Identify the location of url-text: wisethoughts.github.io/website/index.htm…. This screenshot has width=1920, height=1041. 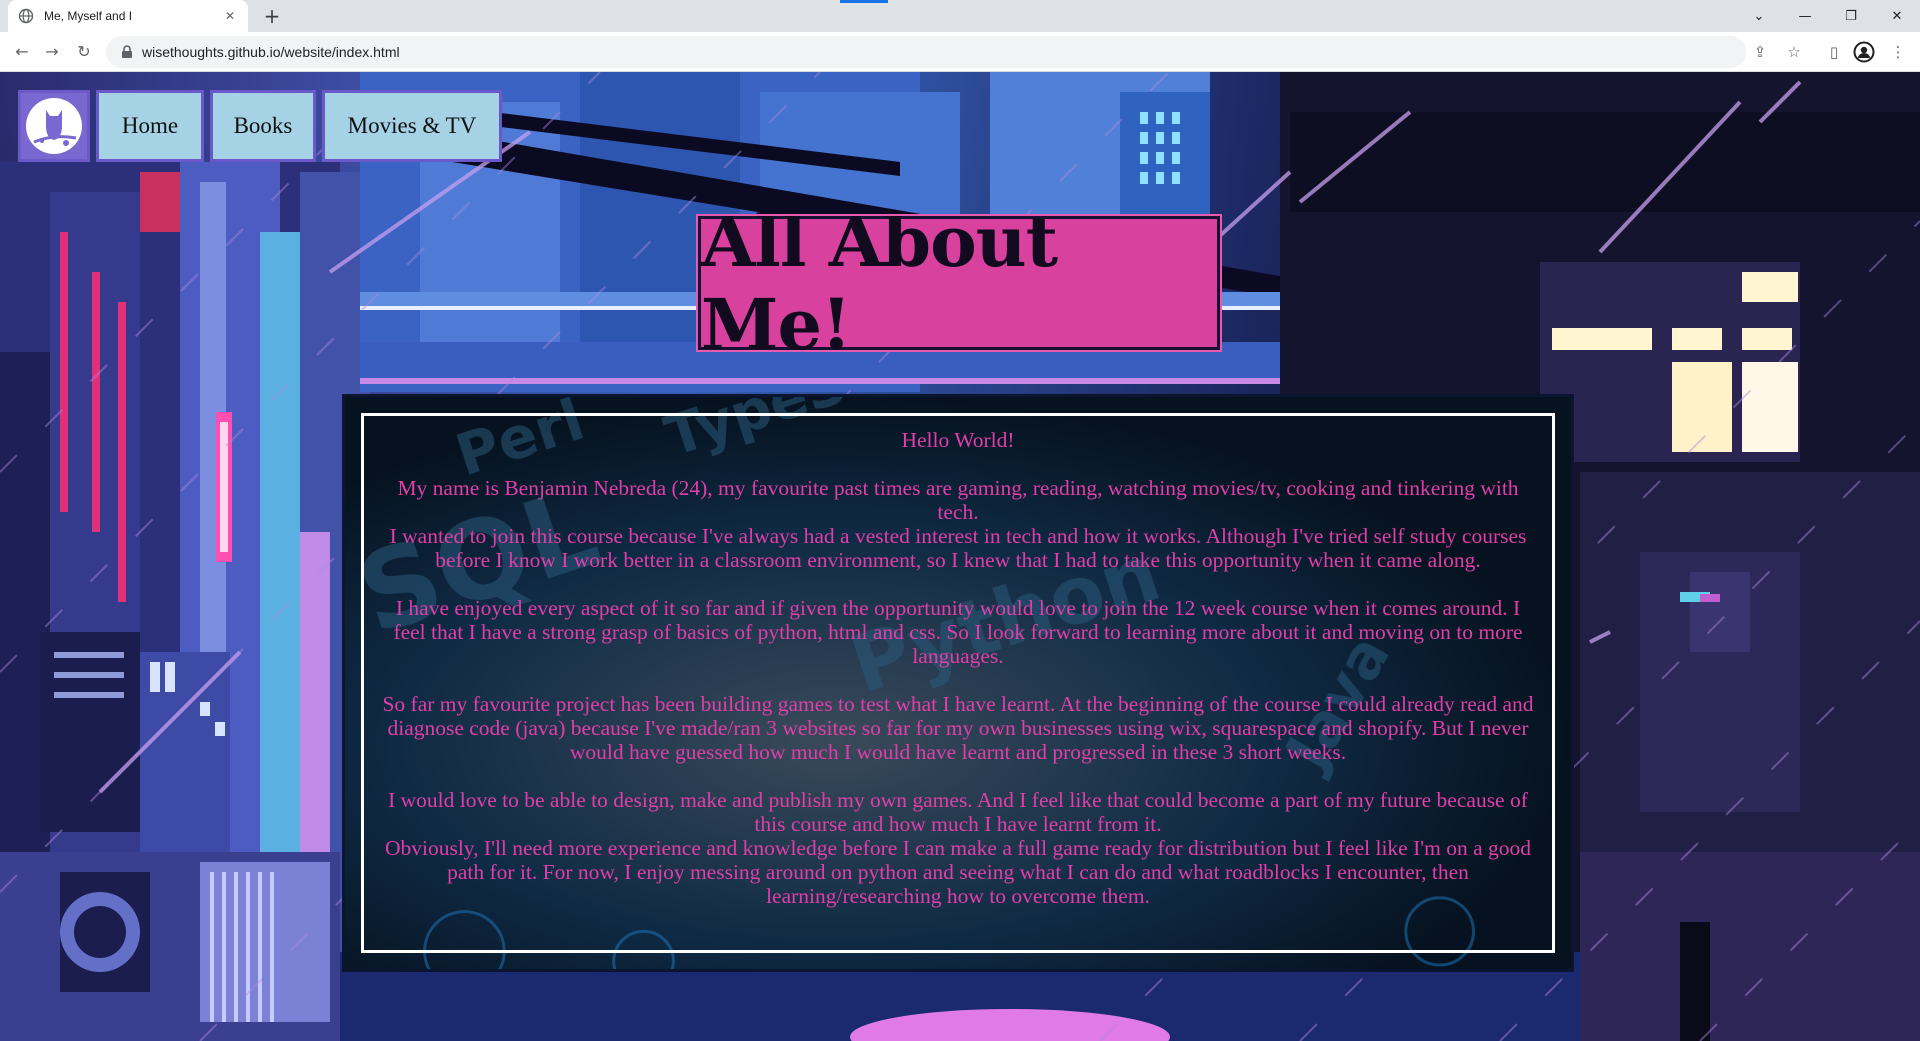
(271, 52).